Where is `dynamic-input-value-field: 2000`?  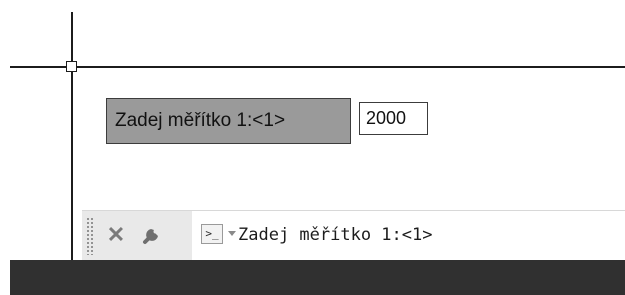 dynamic-input-value-field: 2000 is located at coordinates (393, 118).